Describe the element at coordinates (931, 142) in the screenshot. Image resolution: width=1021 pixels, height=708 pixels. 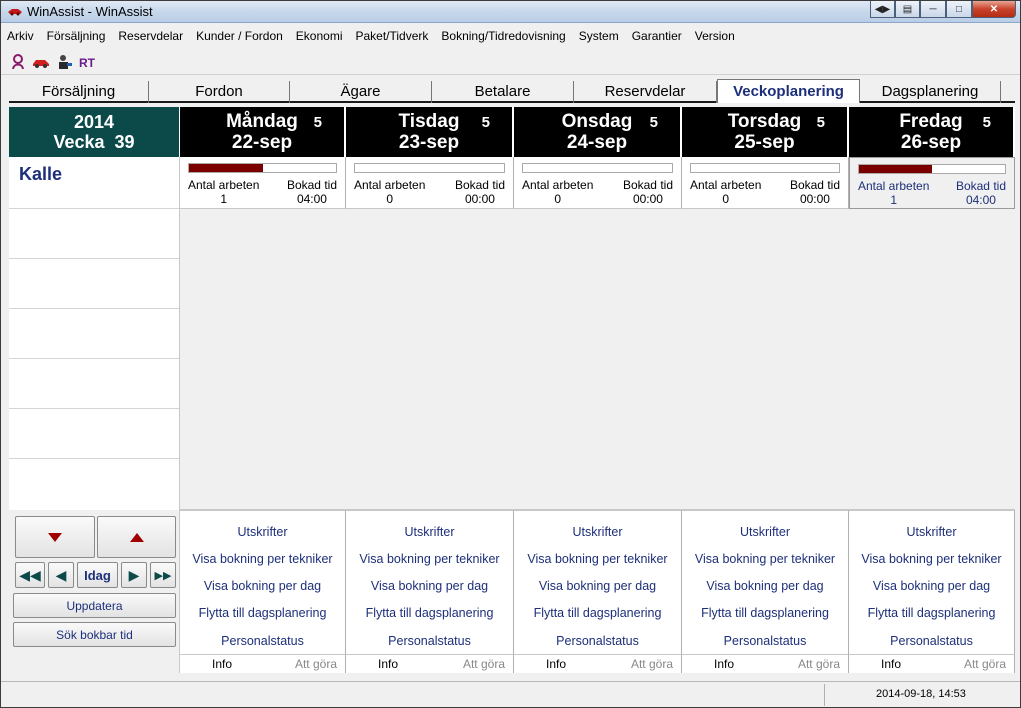
I see `day-date: 26-sep` at that location.